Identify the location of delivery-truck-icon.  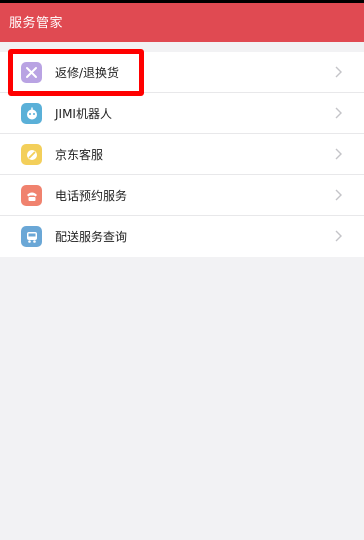
(31, 236).